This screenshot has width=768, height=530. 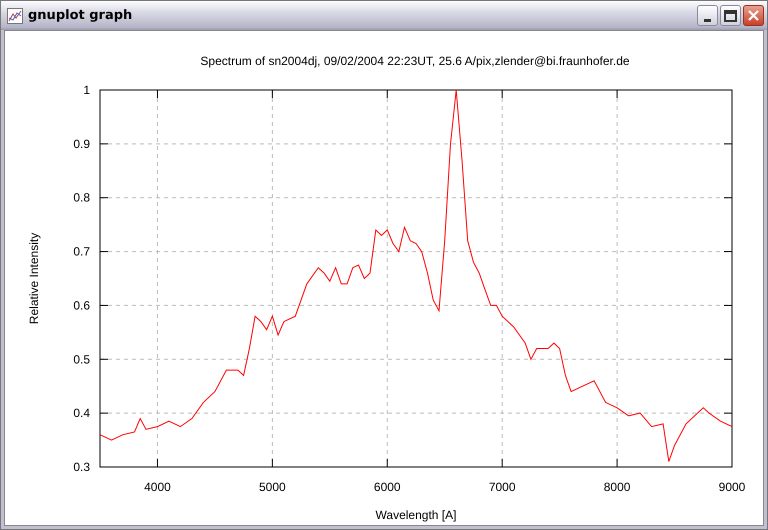 What do you see at coordinates (81, 251) in the screenshot?
I see `y-tick-label: 0.7` at bounding box center [81, 251].